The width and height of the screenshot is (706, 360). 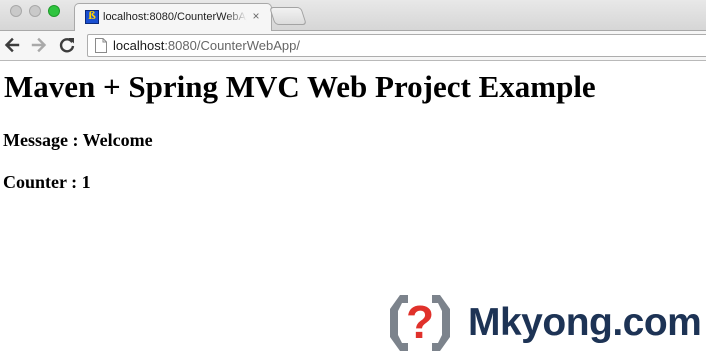 I want to click on reload-button, so click(x=67, y=45).